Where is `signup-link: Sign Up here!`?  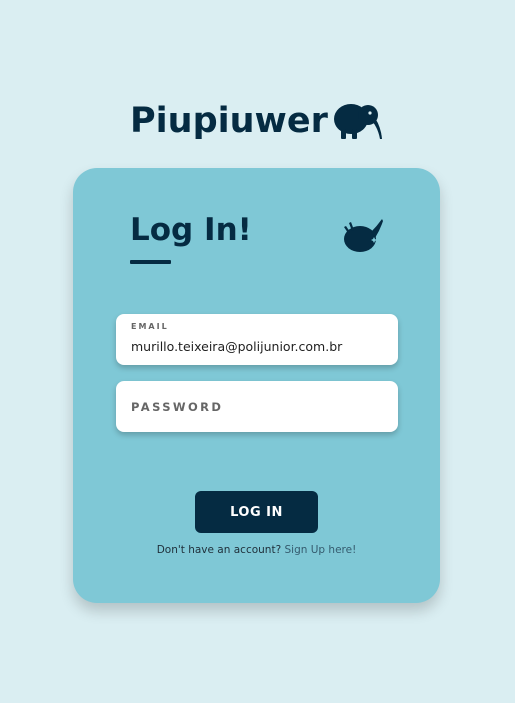 signup-link: Sign Up here! is located at coordinates (320, 550).